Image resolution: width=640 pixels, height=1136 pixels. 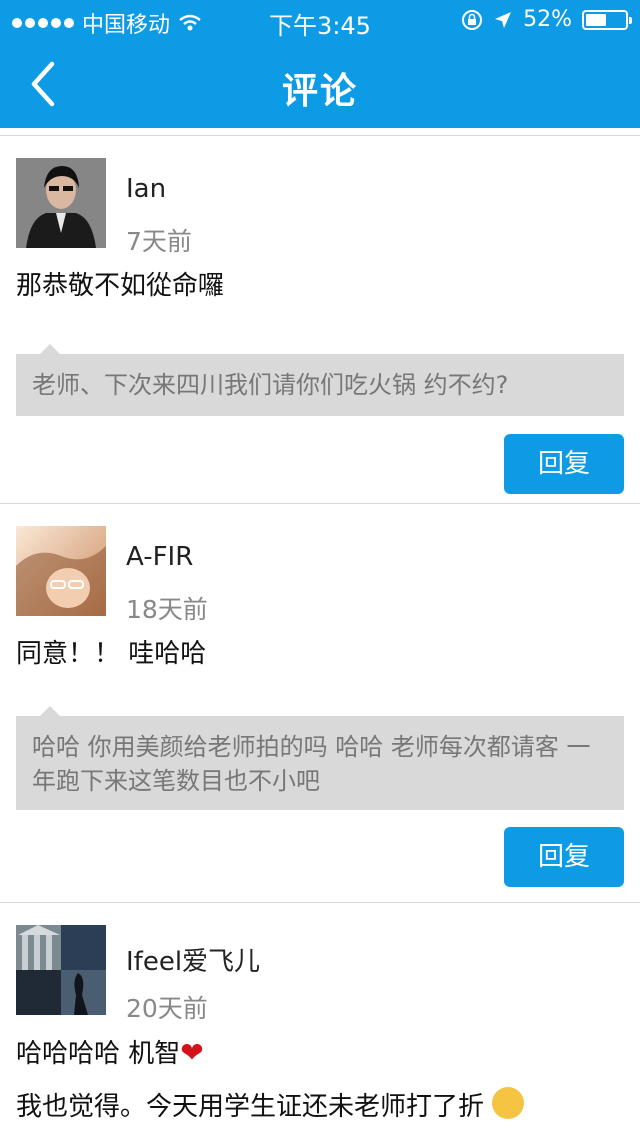 I want to click on comment-text-line: 我也觉得。今天用学生证还未老师打了折, so click(x=270, y=1107).